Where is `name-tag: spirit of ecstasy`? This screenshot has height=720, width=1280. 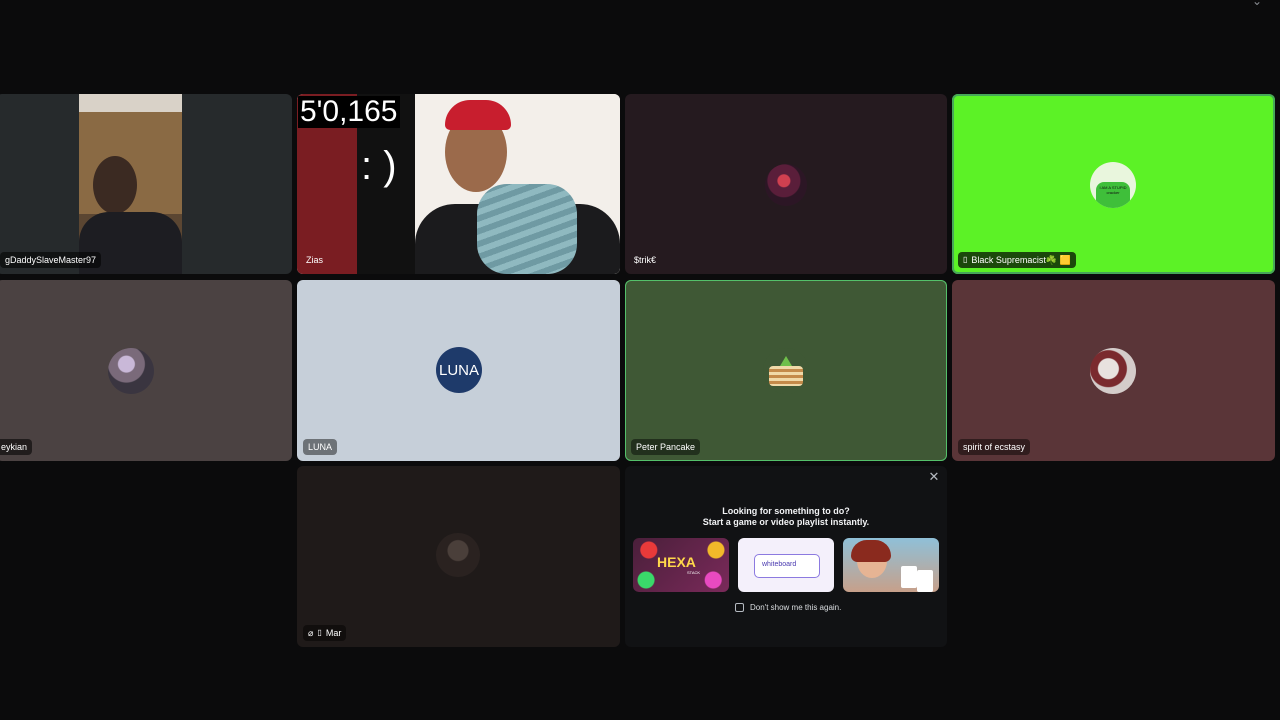 name-tag: spirit of ecstasy is located at coordinates (994, 447).